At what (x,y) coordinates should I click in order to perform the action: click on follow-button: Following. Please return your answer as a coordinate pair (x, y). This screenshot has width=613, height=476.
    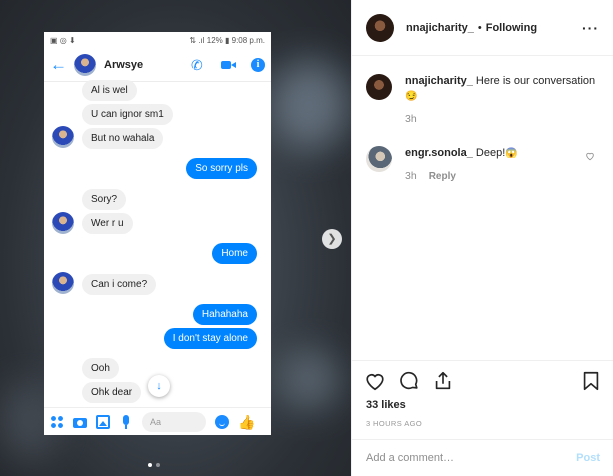
    Looking at the image, I should click on (511, 28).